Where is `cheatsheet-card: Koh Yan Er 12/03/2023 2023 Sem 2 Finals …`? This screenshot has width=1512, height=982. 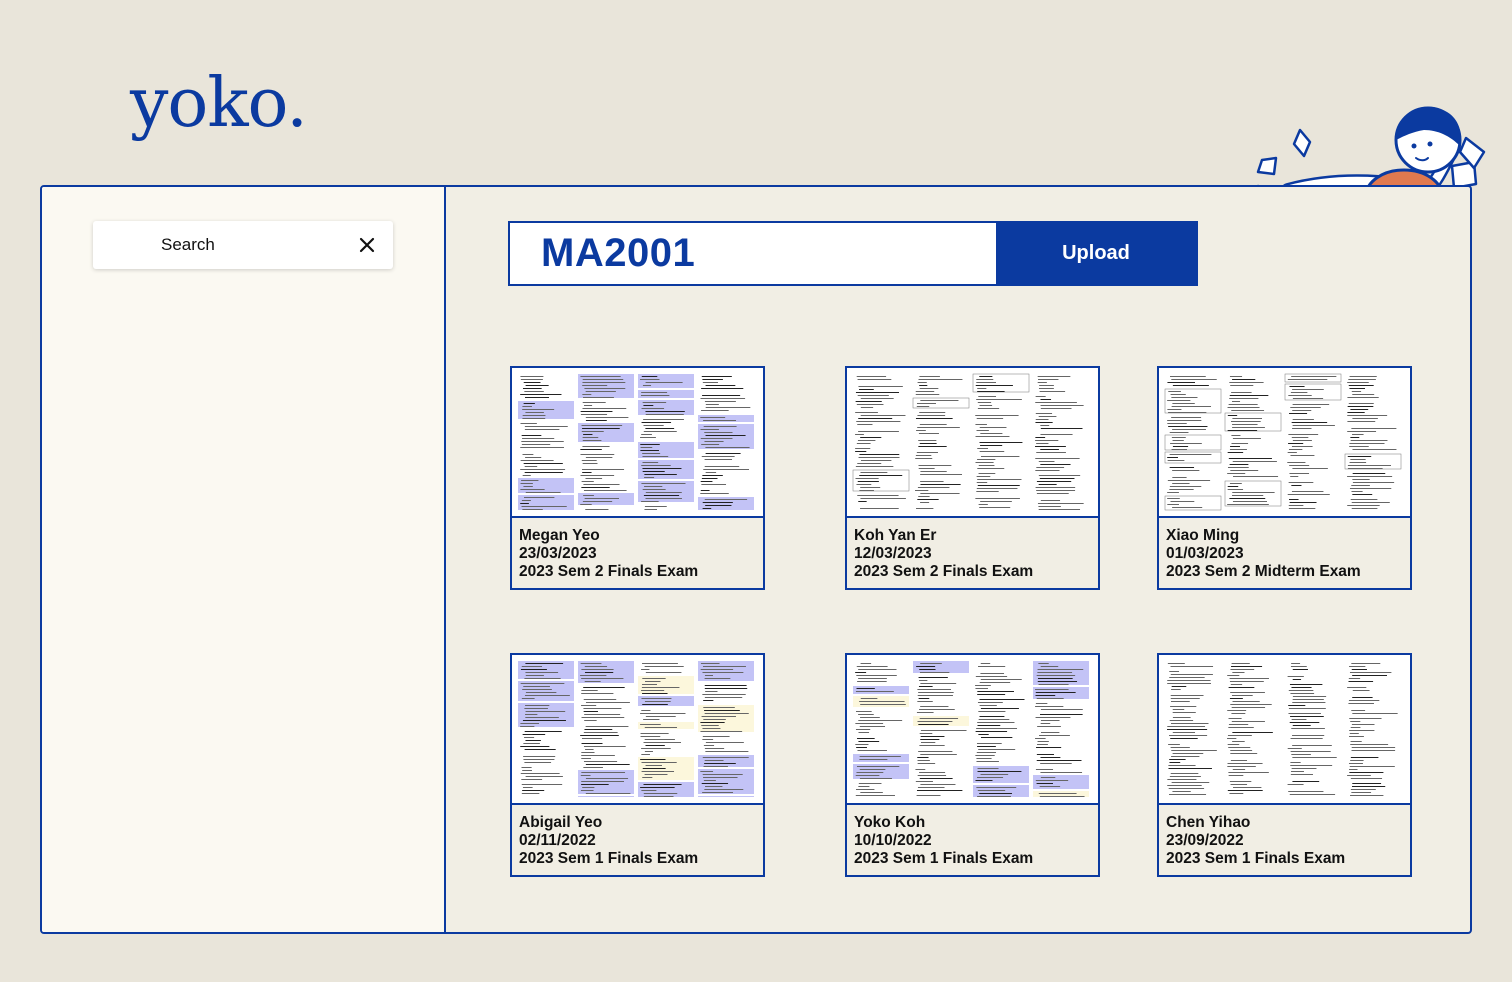
cheatsheet-card: Koh Yan Er 12/03/2023 2023 Sem 2 Finals … is located at coordinates (972, 478).